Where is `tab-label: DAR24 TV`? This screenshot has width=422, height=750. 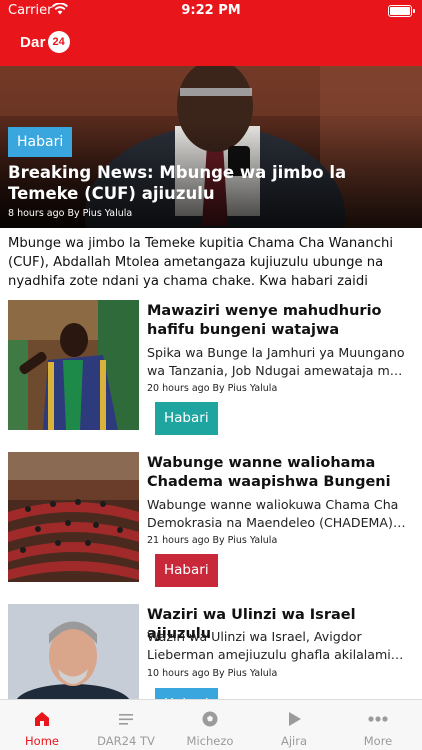 tab-label: DAR24 TV is located at coordinates (126, 741).